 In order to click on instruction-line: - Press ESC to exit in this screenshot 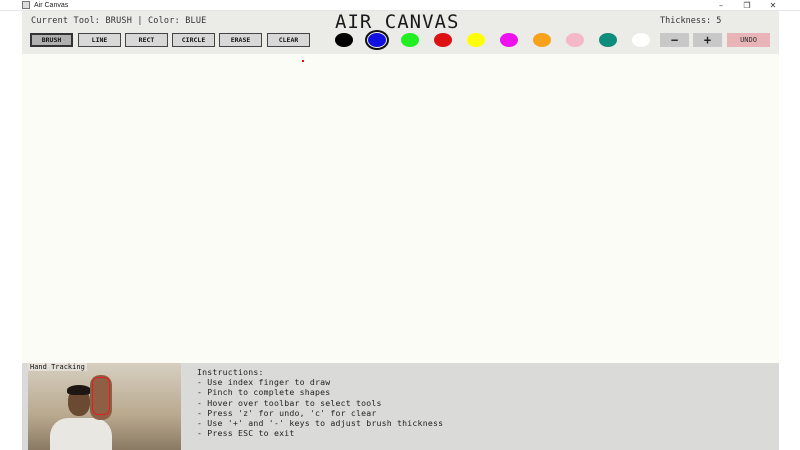, I will do `click(246, 433)`.